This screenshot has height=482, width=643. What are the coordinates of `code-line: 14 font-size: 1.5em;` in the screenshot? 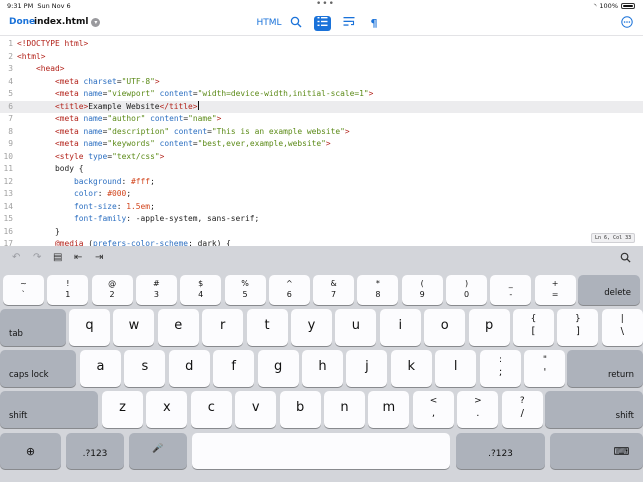 It's located at (321, 207).